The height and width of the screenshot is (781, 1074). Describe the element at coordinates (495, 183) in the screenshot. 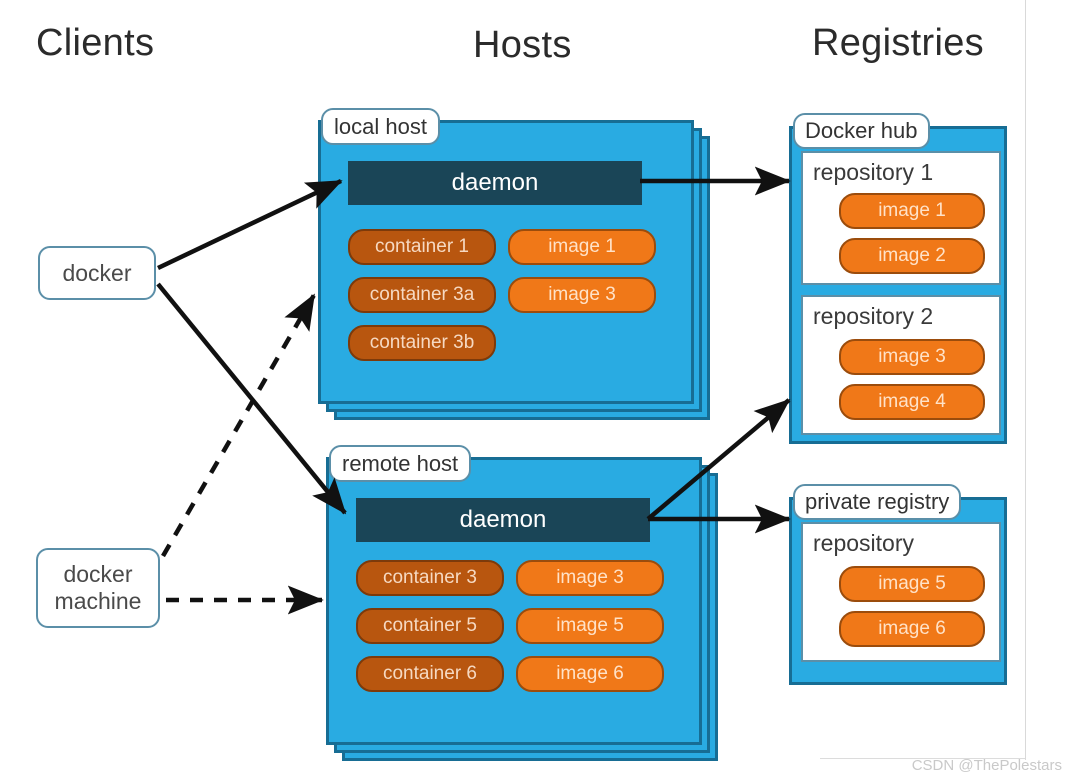

I see `daemon-local: daemon` at that location.